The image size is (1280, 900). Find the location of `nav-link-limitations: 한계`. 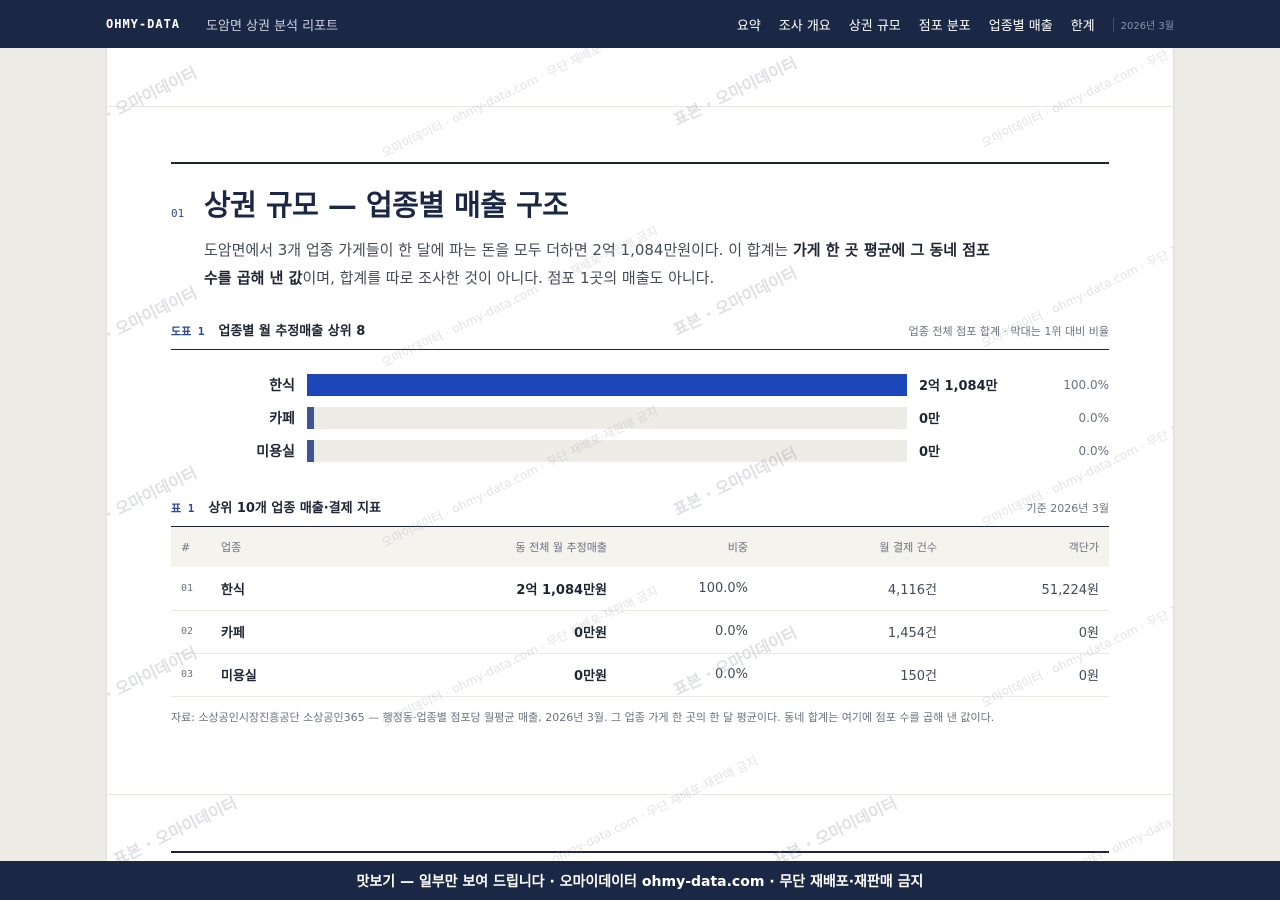

nav-link-limitations: 한계 is located at coordinates (1083, 24).